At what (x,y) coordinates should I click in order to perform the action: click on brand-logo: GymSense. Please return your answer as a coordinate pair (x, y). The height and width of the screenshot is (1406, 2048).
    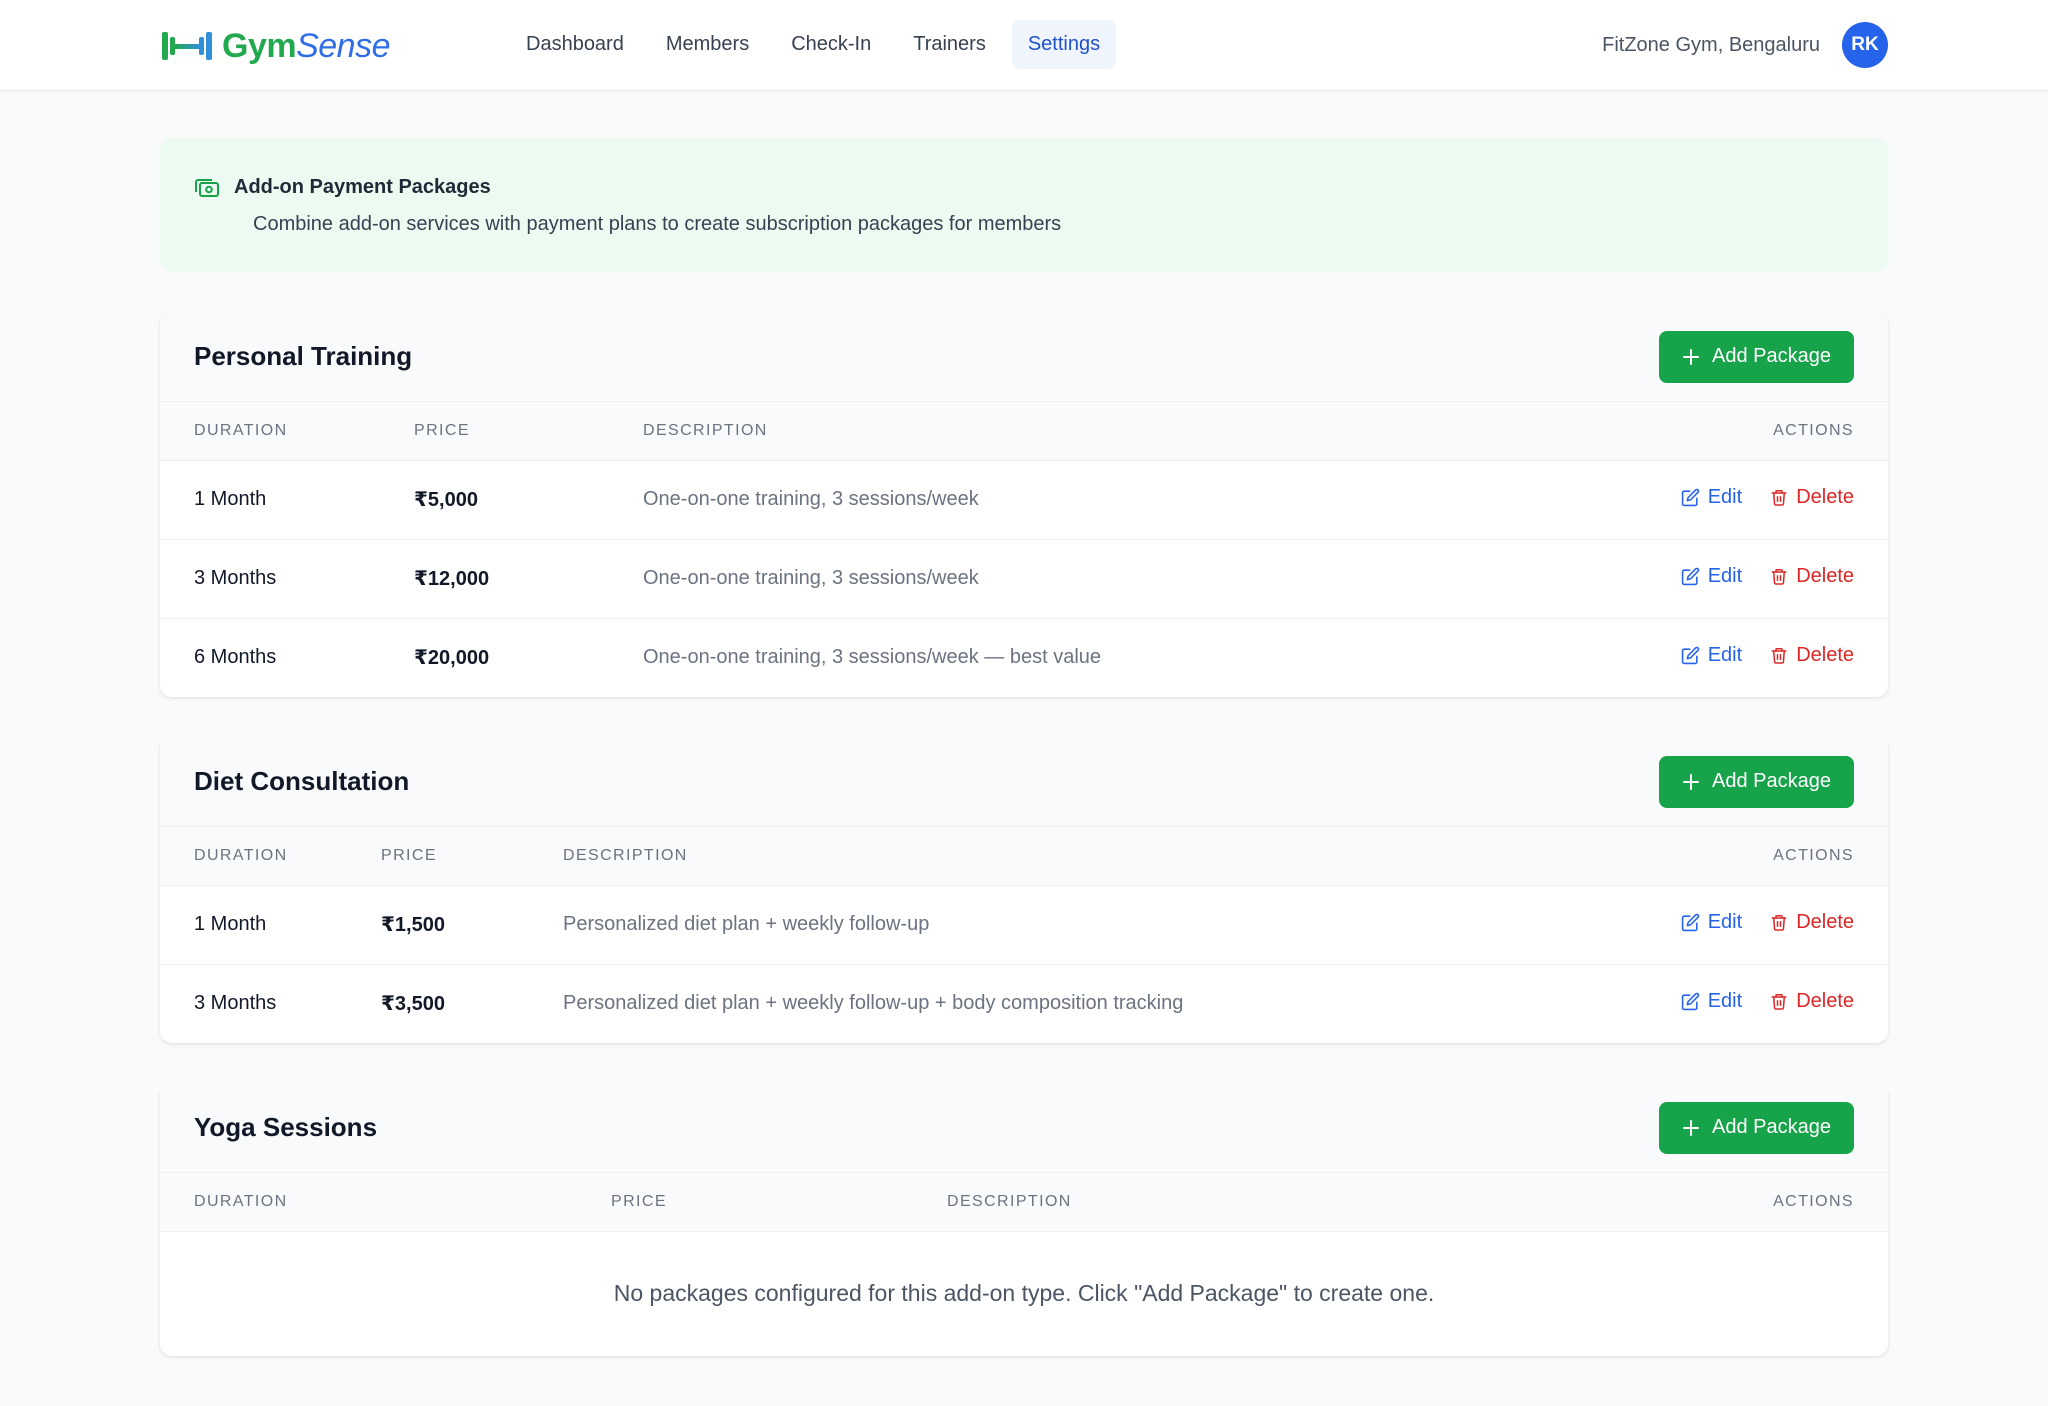
    Looking at the image, I should click on (275, 46).